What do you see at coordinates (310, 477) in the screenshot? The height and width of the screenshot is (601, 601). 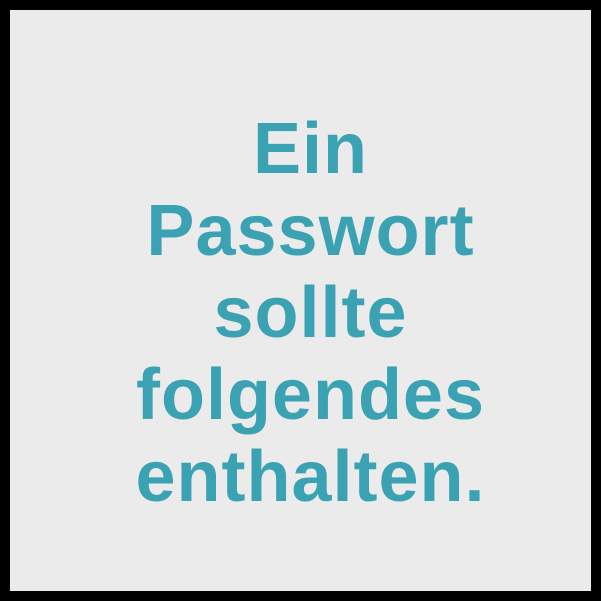 I see `headline-line-5: enthalten.` at bounding box center [310, 477].